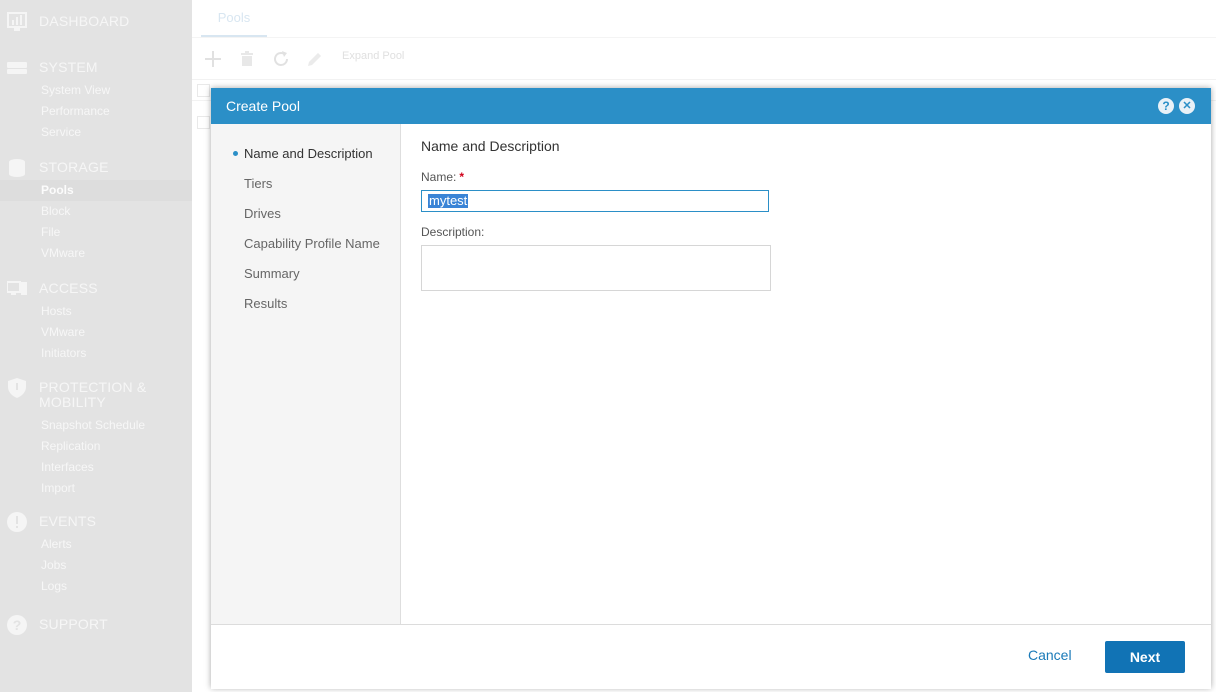 This screenshot has width=1216, height=692. I want to click on step-capability-profile-name: Capability Profile Name, so click(312, 243).